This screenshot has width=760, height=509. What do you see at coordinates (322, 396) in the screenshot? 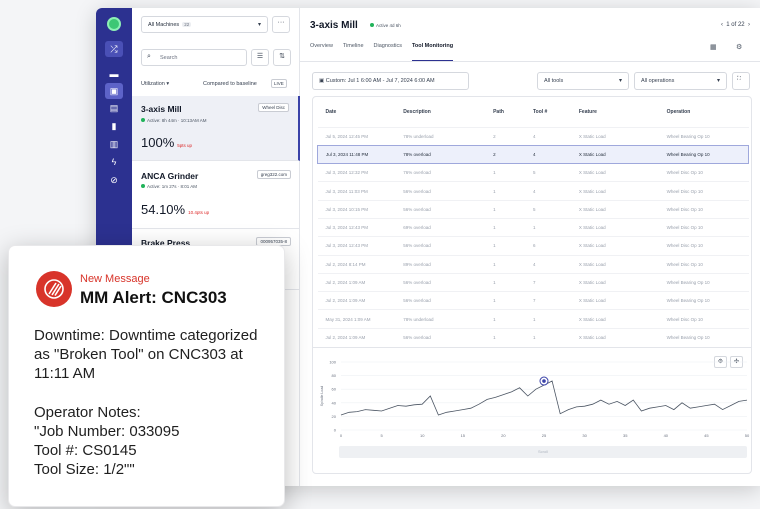
I see `y-axis-label: Spindle Load` at bounding box center [322, 396].